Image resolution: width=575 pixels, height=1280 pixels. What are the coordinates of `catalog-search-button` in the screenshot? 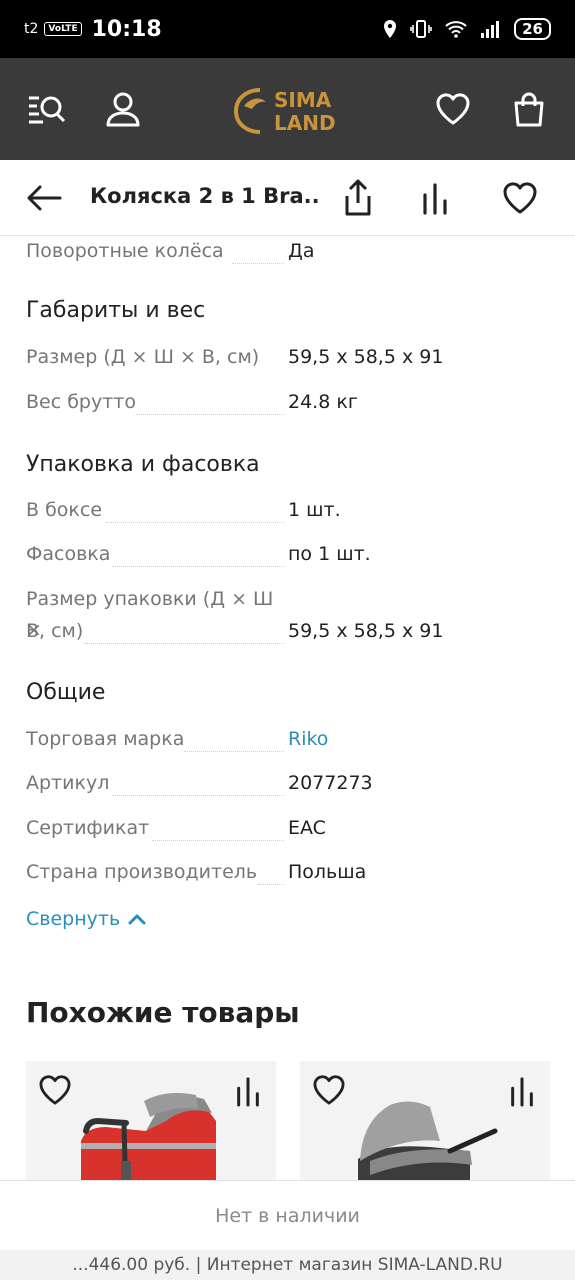 It's located at (46, 109).